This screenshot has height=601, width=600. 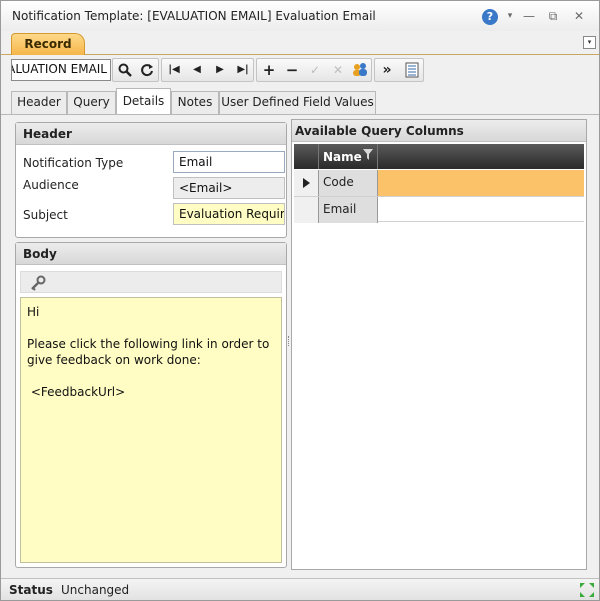 I want to click on navigation-button-group: |◀ ◀ ▶ ▶|, so click(x=207, y=70).